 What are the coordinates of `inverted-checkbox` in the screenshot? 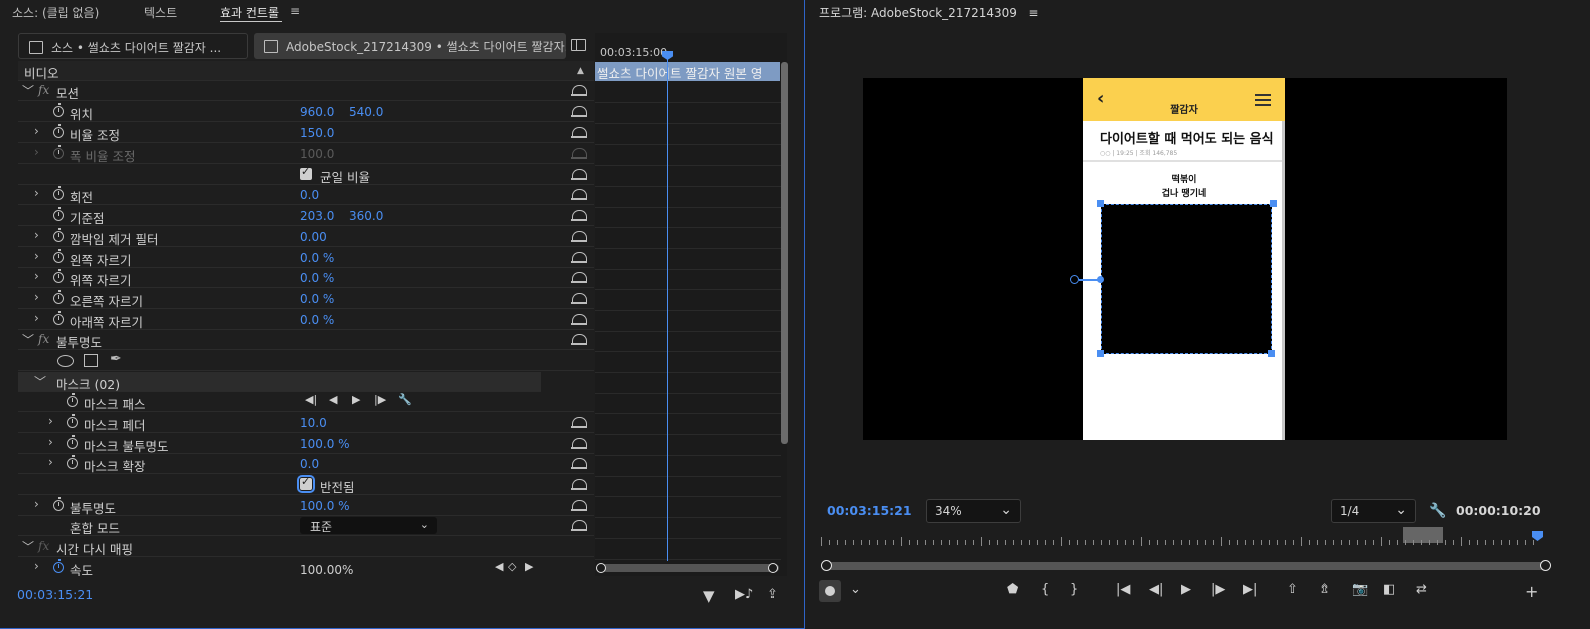 It's located at (306, 484).